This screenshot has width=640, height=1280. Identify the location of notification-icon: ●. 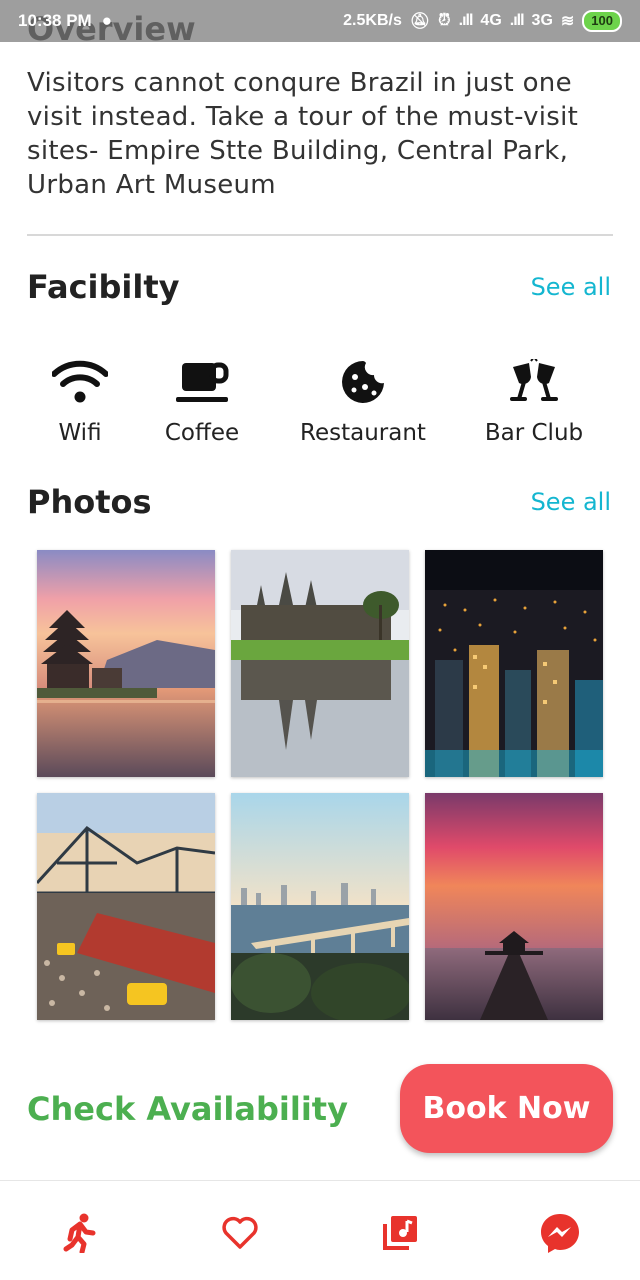
(106, 20).